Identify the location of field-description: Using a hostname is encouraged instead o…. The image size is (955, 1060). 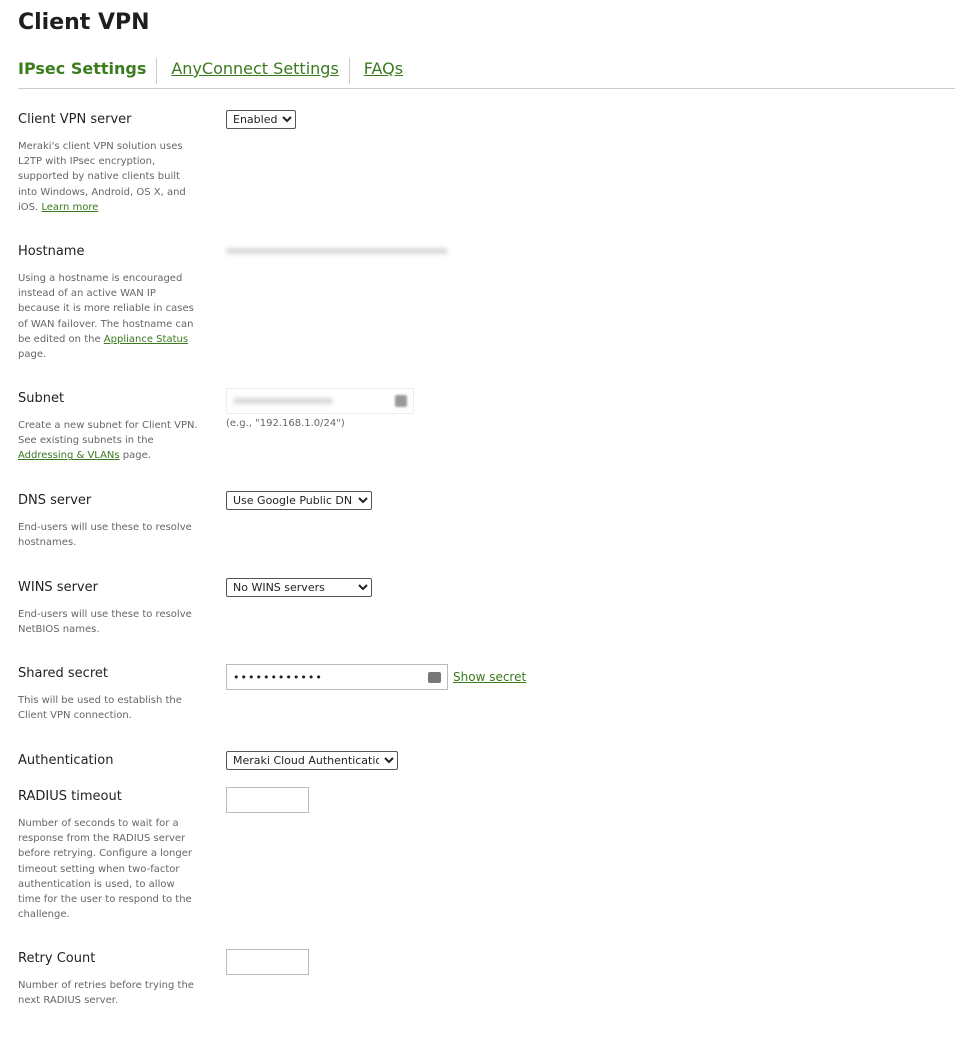
(108, 316).